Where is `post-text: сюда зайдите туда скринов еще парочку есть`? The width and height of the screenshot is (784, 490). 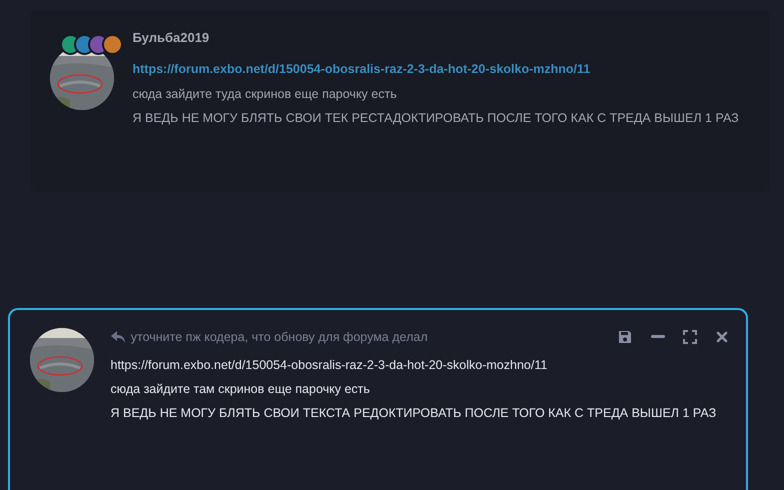
post-text: сюда зайдите туда скринов еще парочку есть is located at coordinates (265, 94).